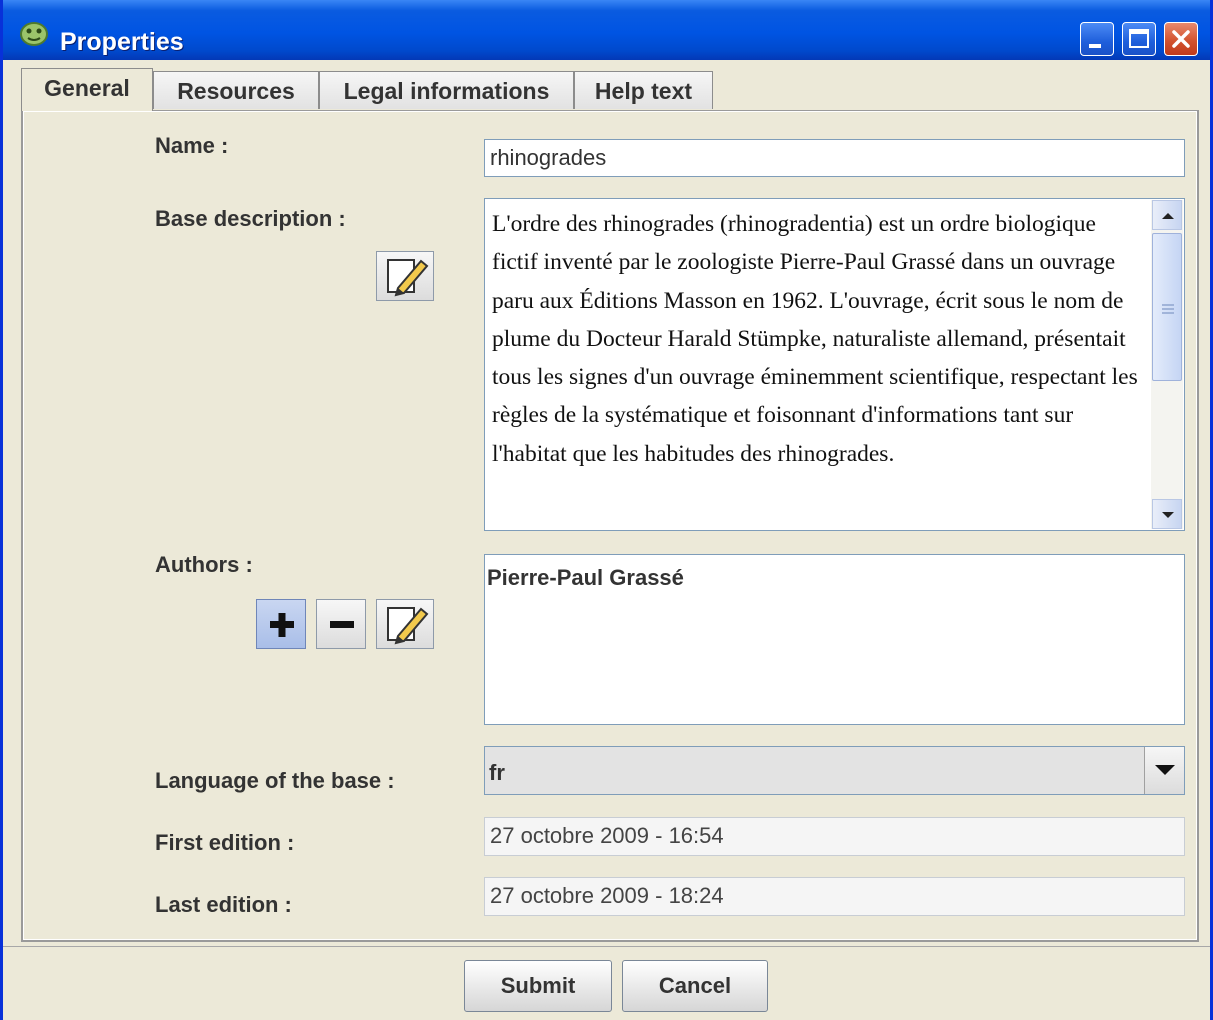 This screenshot has height=1020, width=1213. I want to click on tab-help-text: Help text, so click(643, 90).